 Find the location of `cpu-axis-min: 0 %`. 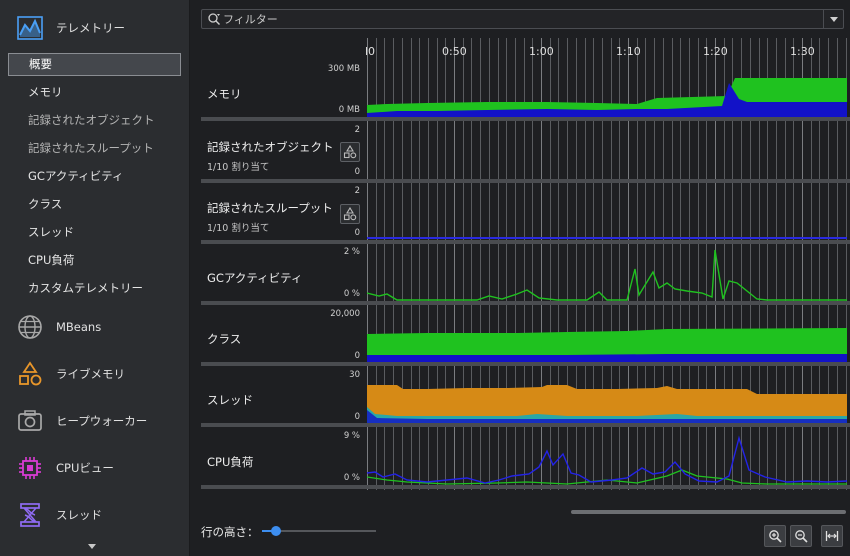

cpu-axis-min: 0 % is located at coordinates (351, 478).